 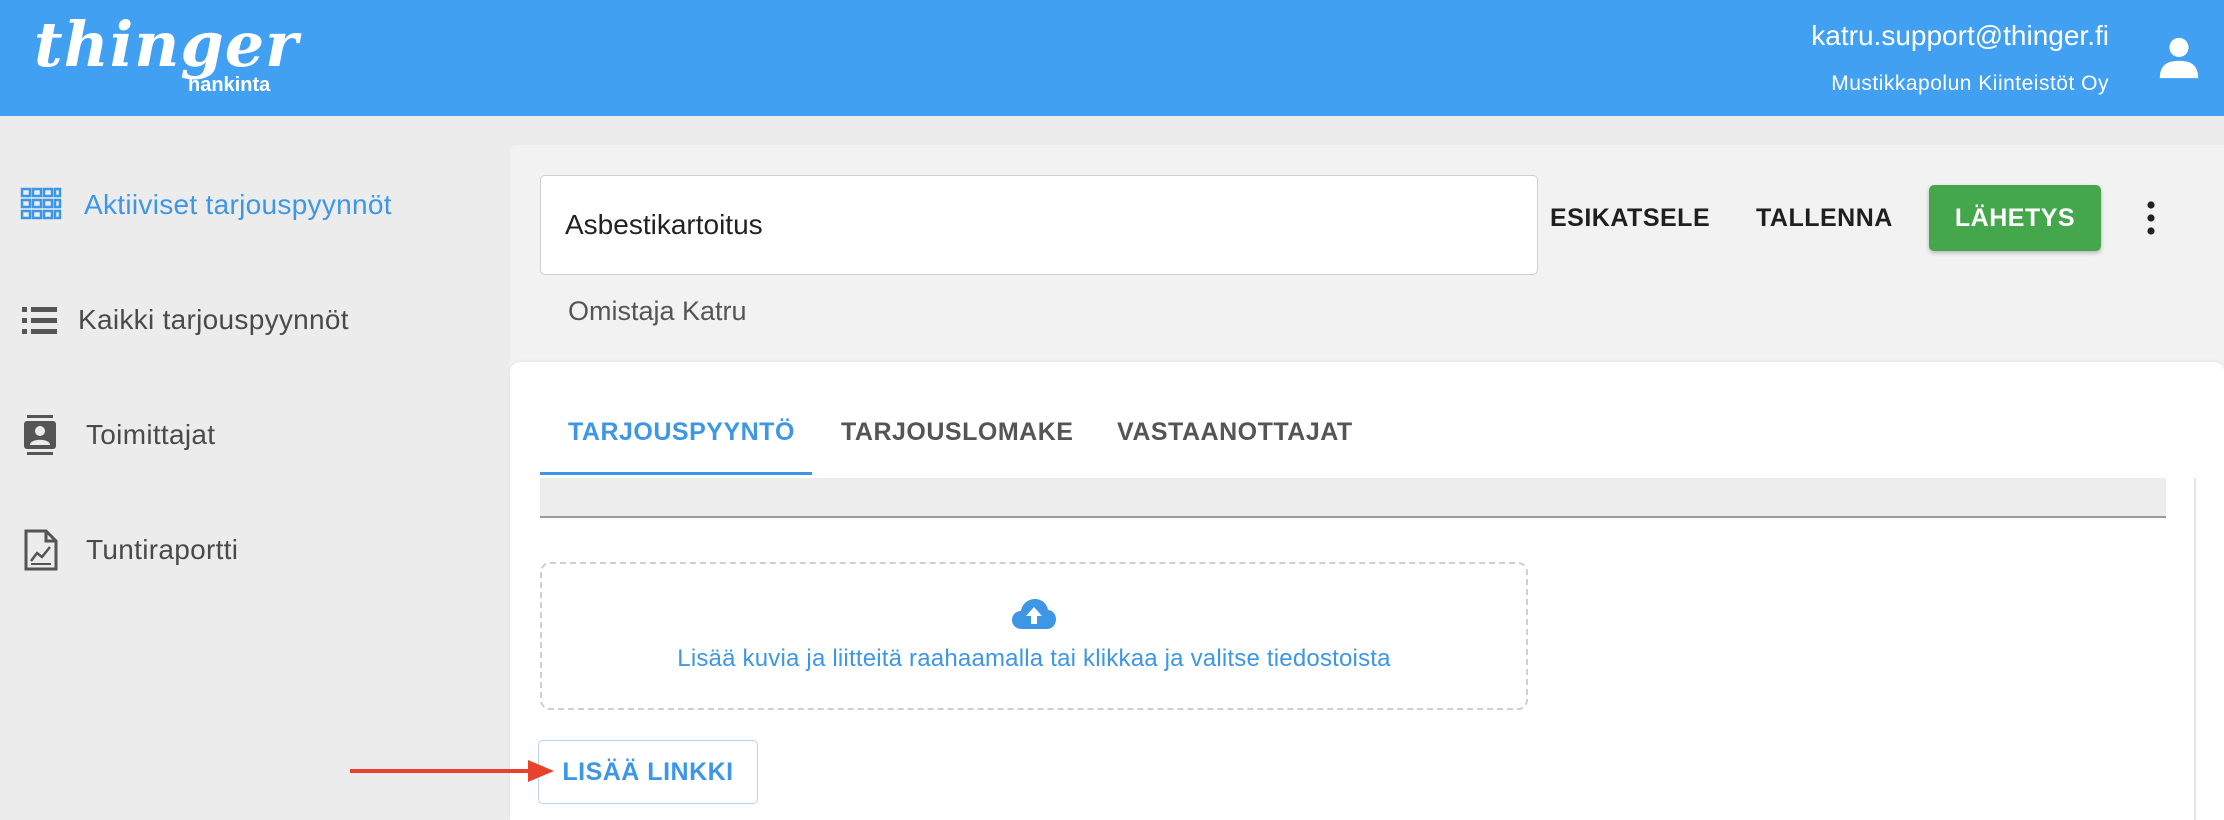 I want to click on sidebar-item-label: Kaikki tarjouspyynnöt, so click(x=213, y=319).